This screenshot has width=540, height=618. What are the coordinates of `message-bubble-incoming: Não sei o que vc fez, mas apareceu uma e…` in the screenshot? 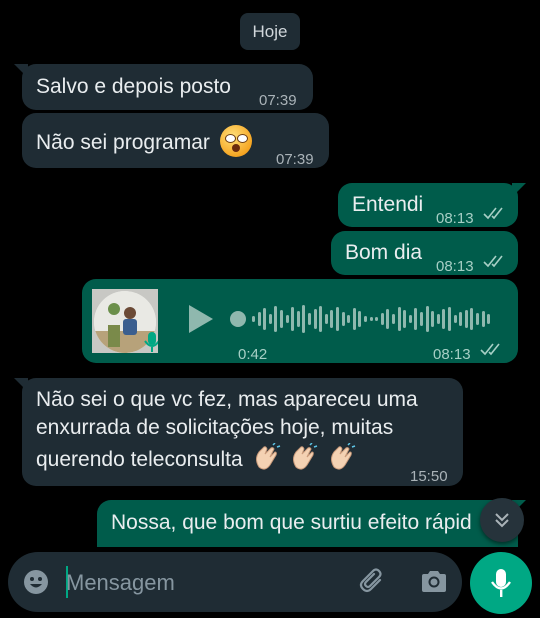 It's located at (238, 432).